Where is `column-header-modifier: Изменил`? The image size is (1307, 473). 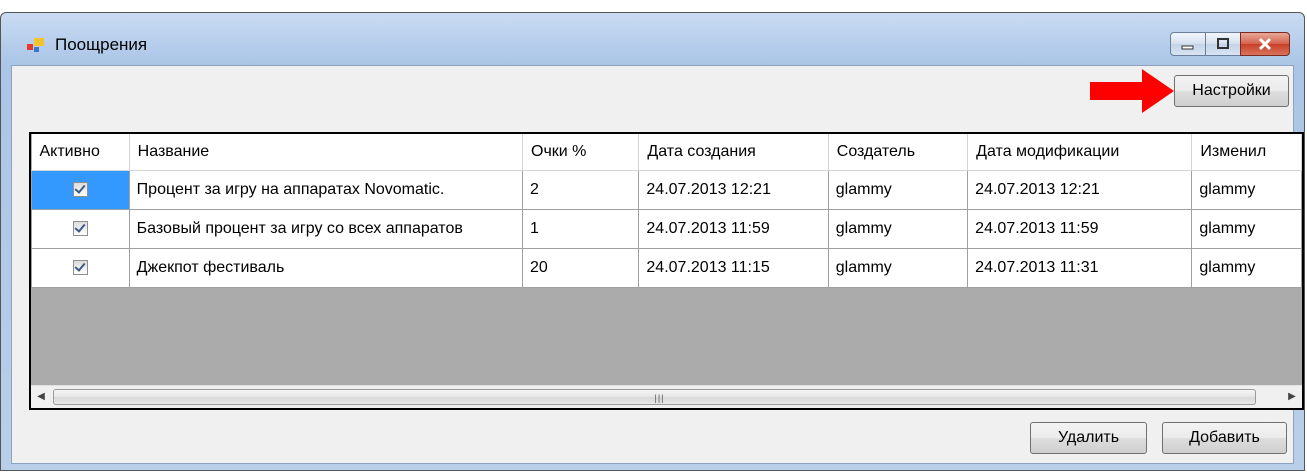 column-header-modifier: Изменил is located at coordinates (1246, 152).